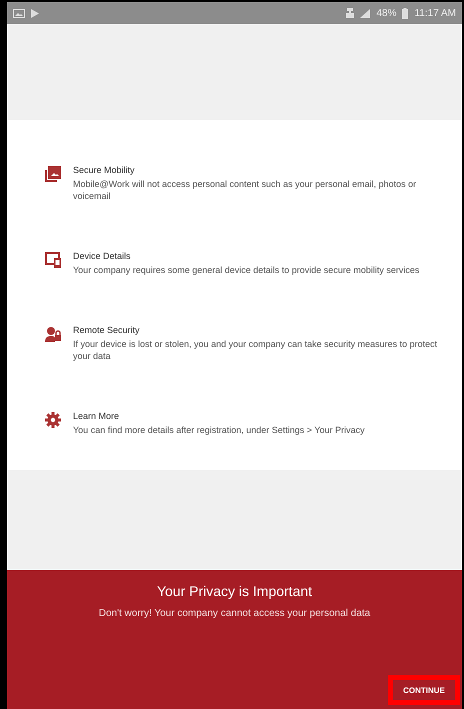 This screenshot has width=464, height=709. I want to click on item-title: Learn More, so click(96, 415).